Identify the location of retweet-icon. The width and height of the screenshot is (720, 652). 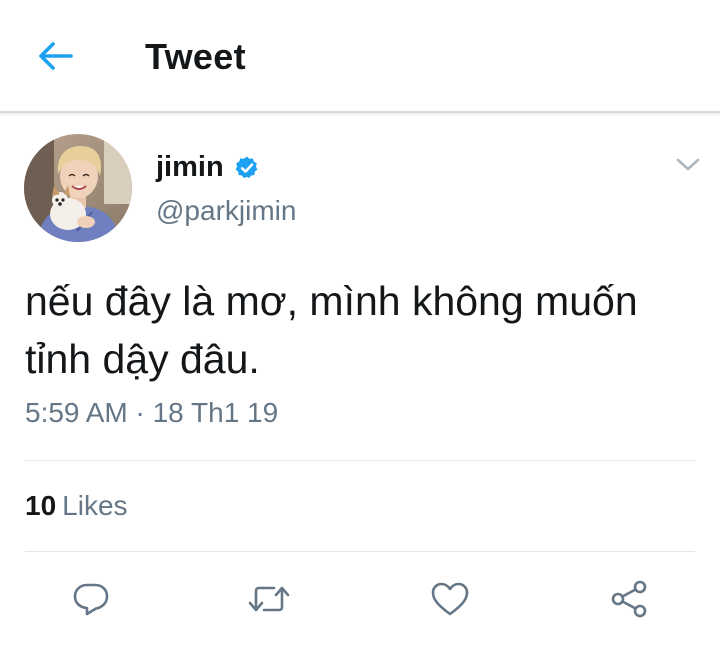
(269, 599).